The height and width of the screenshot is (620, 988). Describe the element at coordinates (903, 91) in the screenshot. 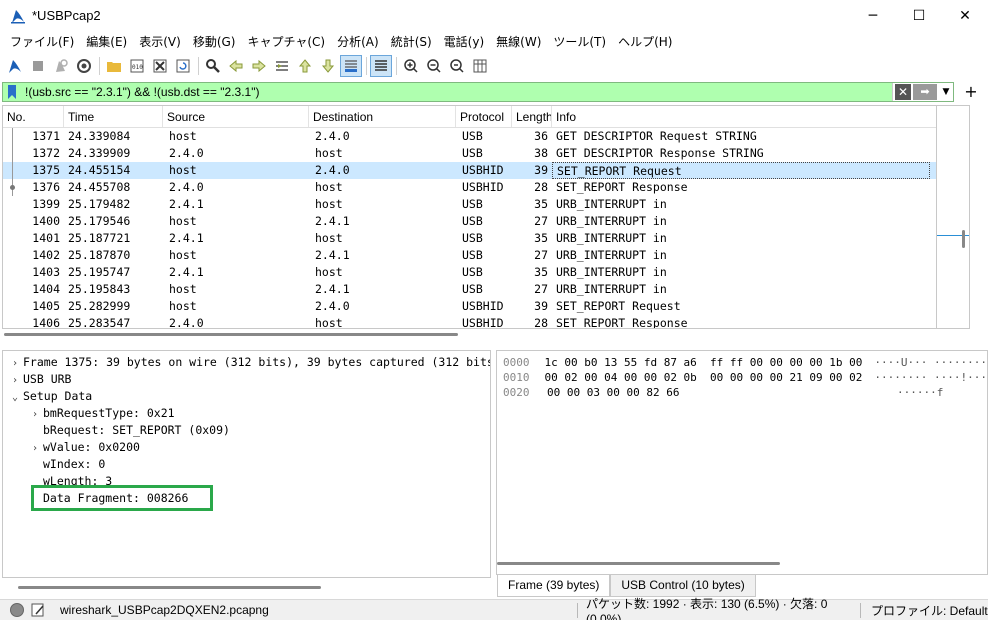

I see `clear-filter-button: ✕` at that location.